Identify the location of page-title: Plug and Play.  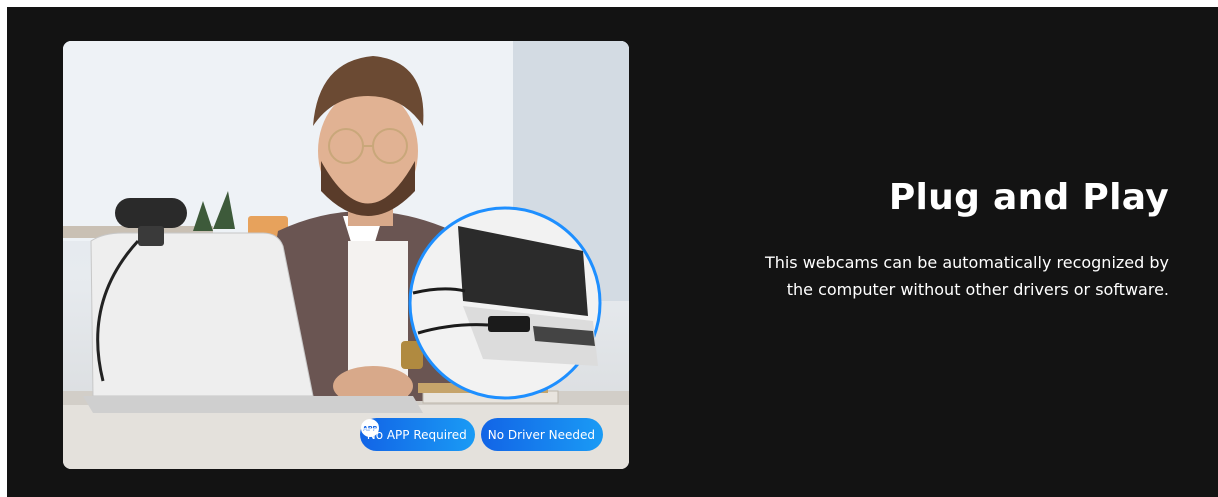
(1028, 197).